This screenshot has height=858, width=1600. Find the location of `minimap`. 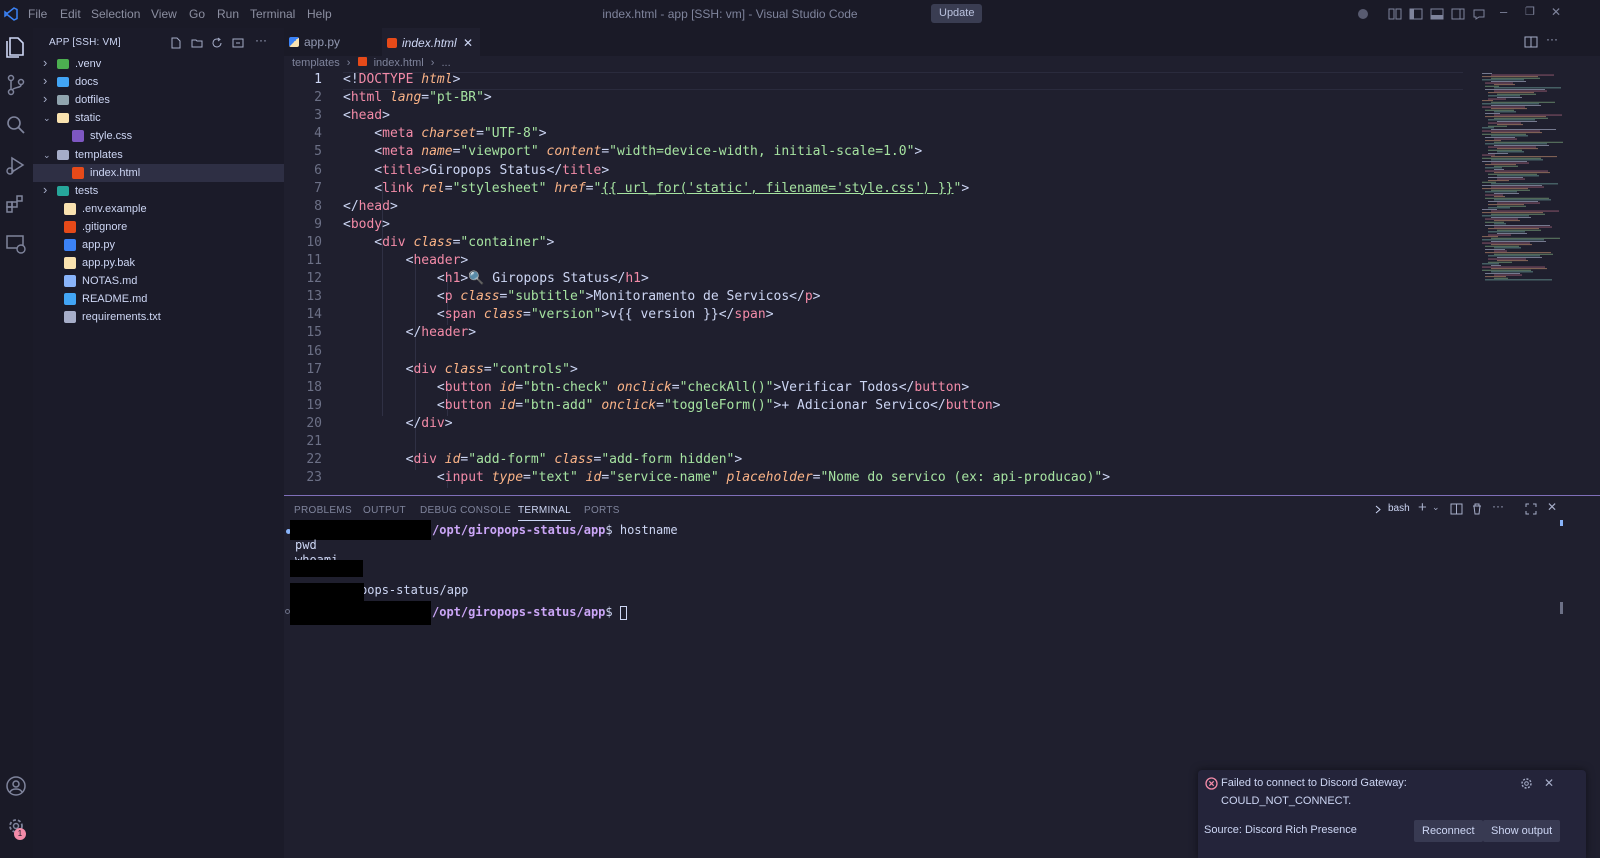

minimap is located at coordinates (1525, 177).